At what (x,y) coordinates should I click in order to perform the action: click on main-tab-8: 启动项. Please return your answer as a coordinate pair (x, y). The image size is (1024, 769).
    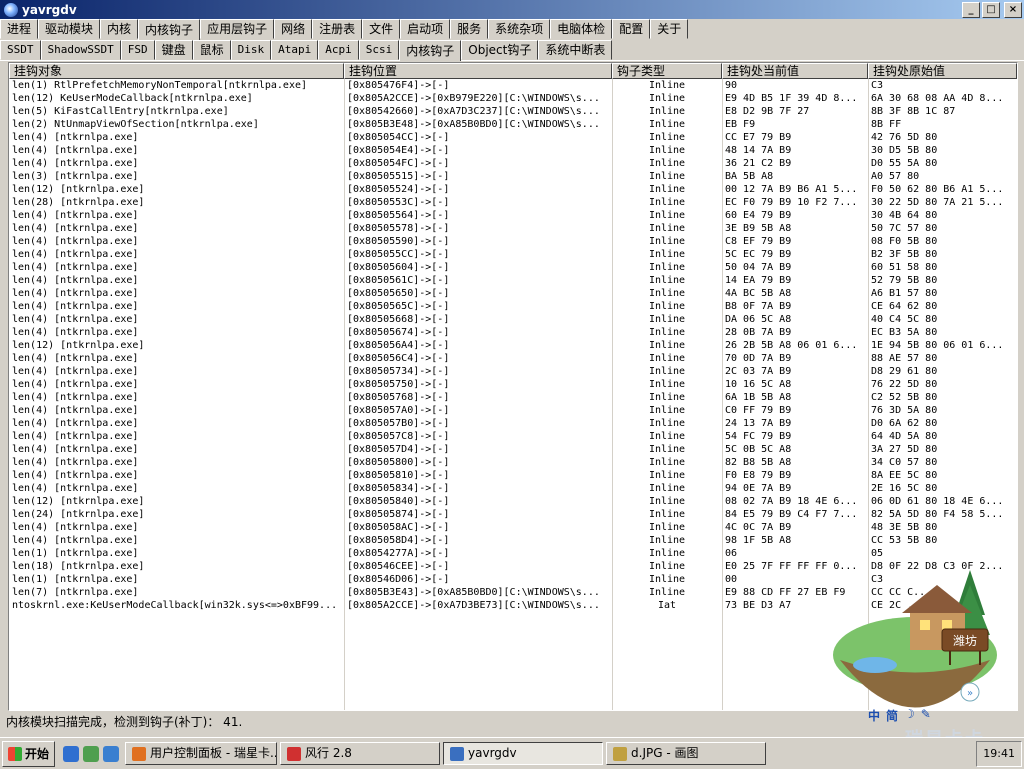
    Looking at the image, I should click on (425, 29).